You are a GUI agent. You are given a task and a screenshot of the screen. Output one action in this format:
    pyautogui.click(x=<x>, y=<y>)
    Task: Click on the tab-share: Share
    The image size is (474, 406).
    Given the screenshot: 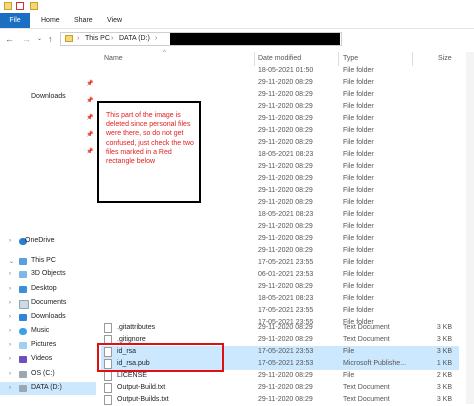 What is the action you would take?
    pyautogui.click(x=83, y=20)
    